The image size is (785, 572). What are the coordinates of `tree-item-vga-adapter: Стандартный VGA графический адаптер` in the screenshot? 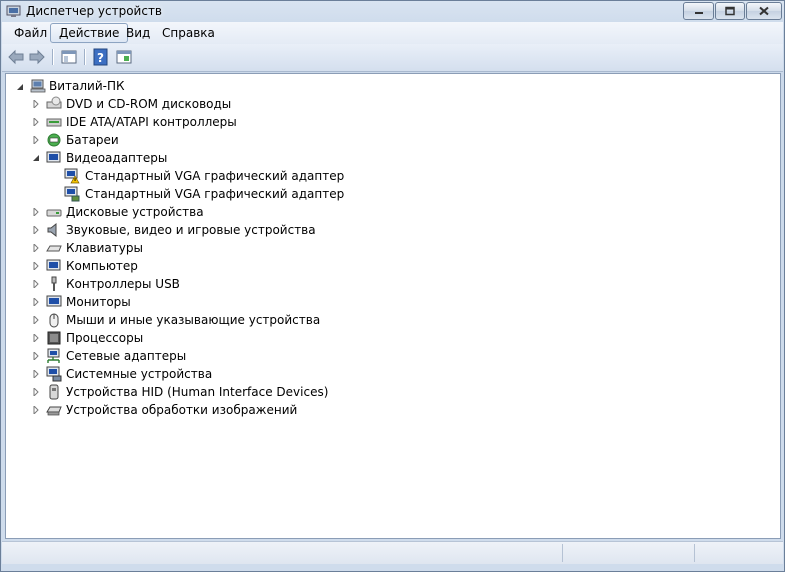 It's located at (262, 194).